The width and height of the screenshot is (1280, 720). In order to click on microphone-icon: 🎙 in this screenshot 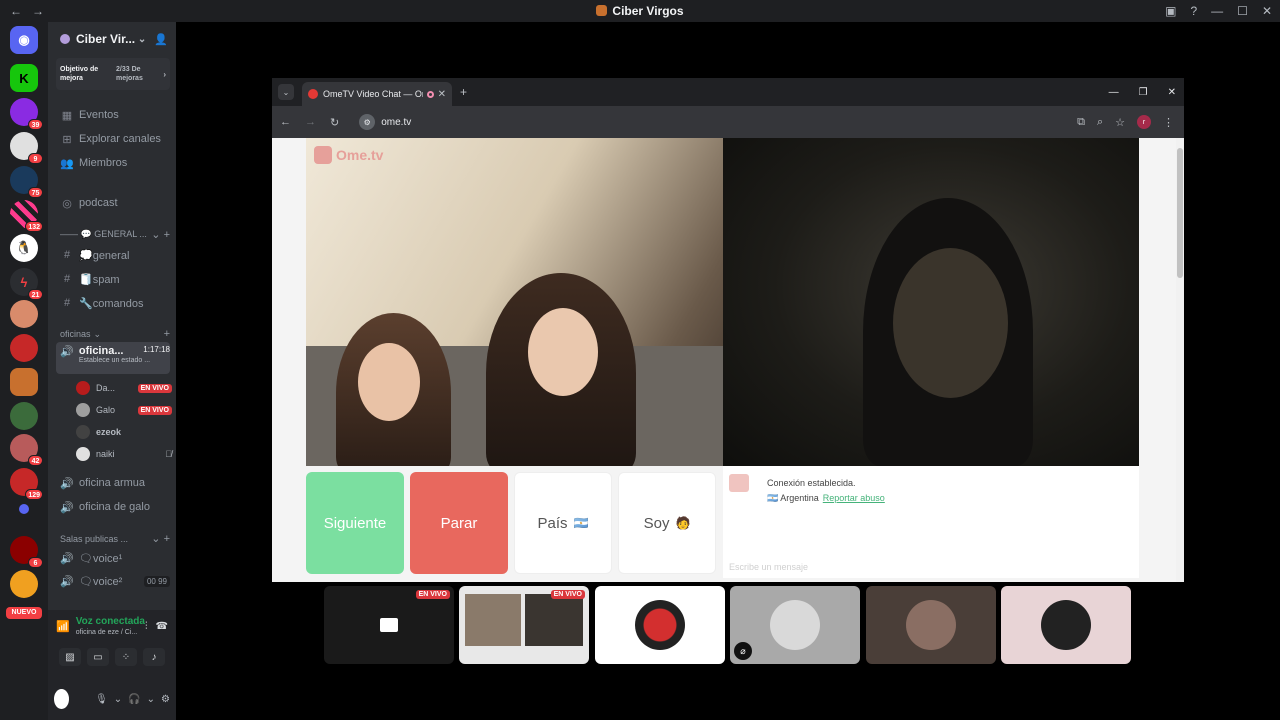, I will do `click(101, 699)`.